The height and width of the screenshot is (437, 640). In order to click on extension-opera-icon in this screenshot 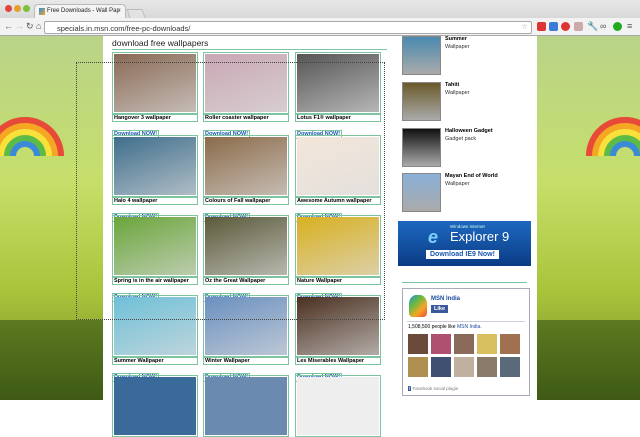, I will do `click(565, 26)`.